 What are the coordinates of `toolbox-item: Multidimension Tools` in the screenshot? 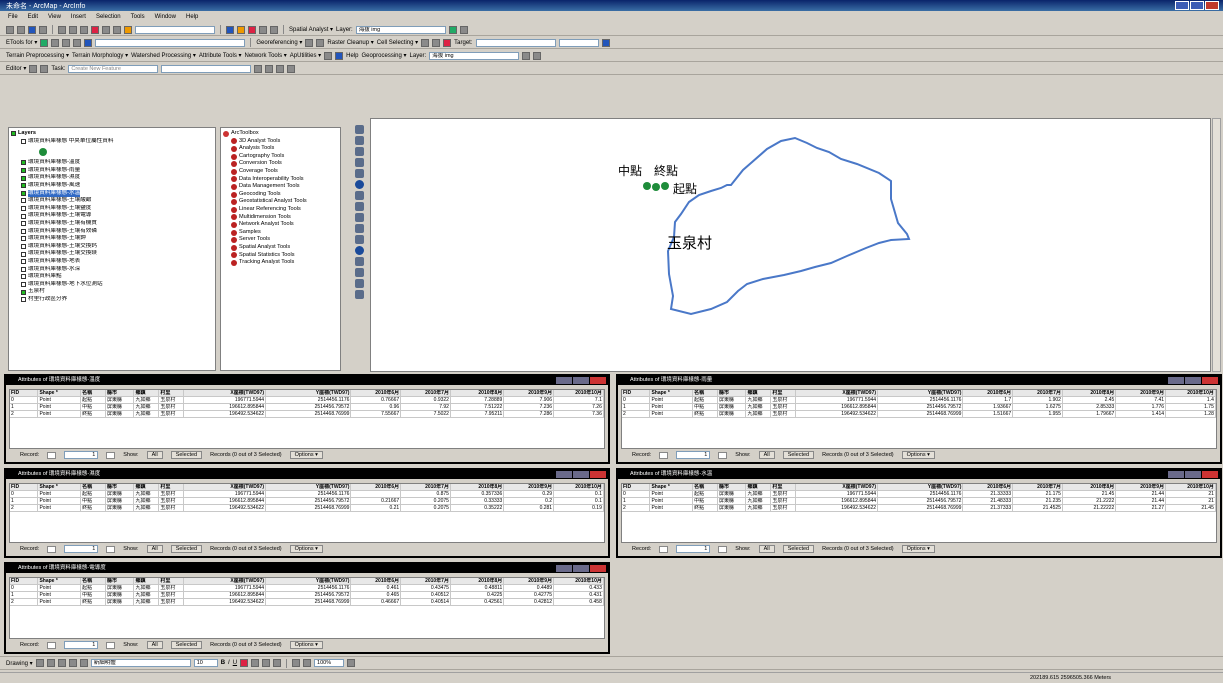 It's located at (280, 218).